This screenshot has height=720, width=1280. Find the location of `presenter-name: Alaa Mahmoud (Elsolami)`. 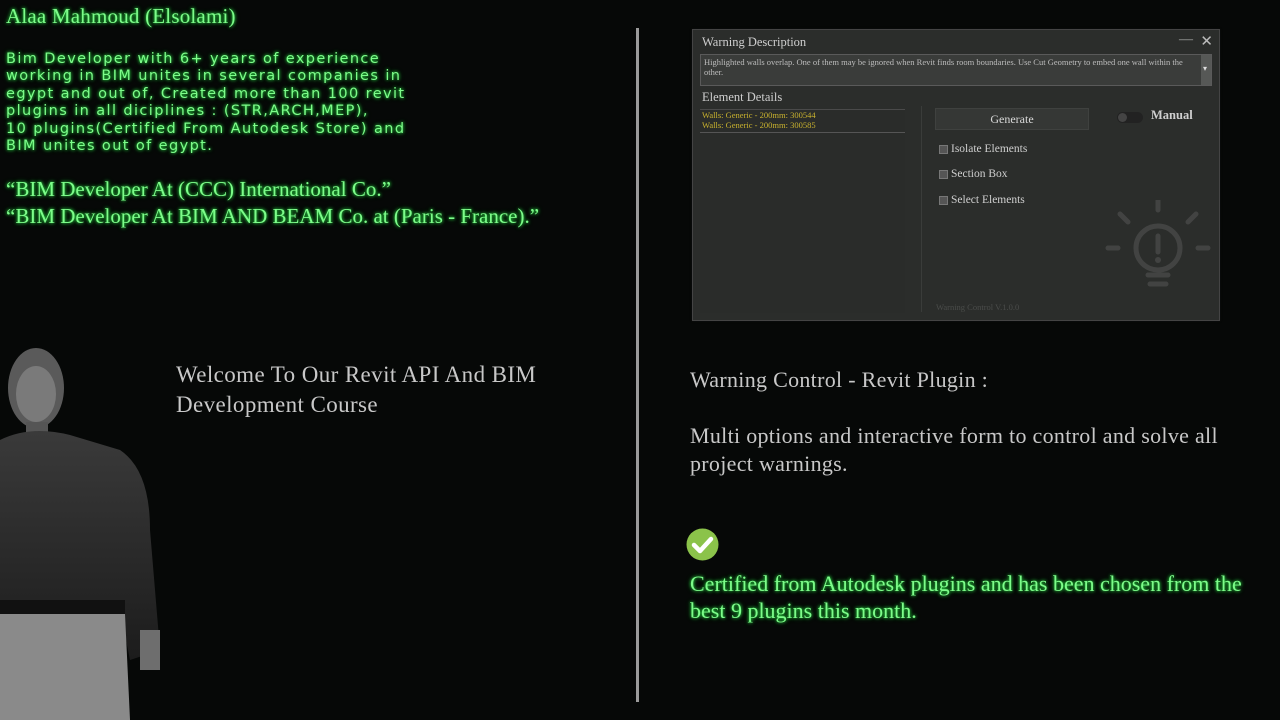

presenter-name: Alaa Mahmoud (Elsolami) is located at coordinates (121, 16).